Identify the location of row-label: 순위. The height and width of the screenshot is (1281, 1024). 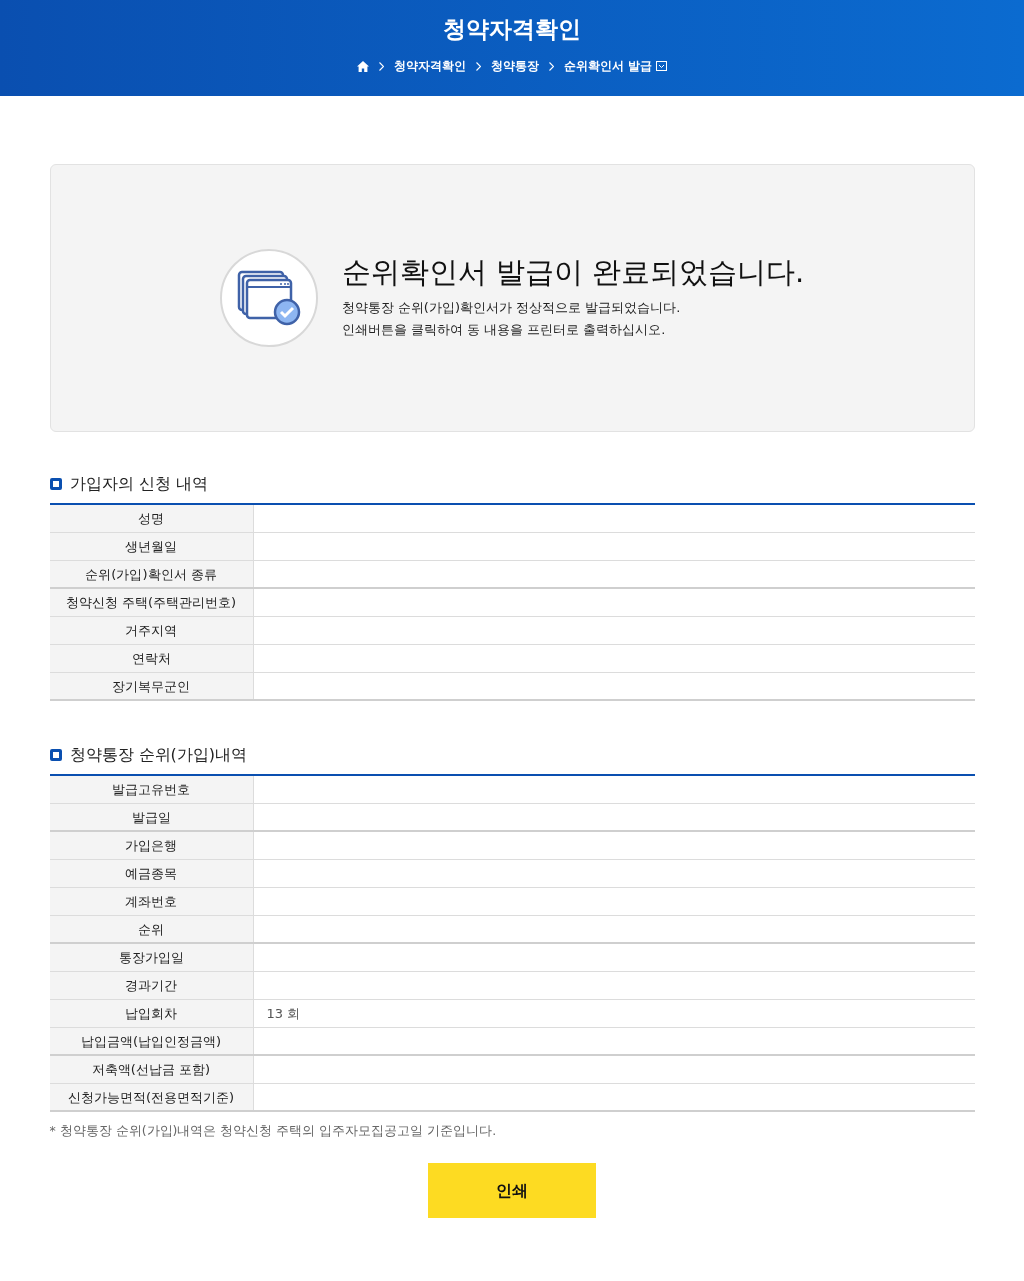
(151, 929).